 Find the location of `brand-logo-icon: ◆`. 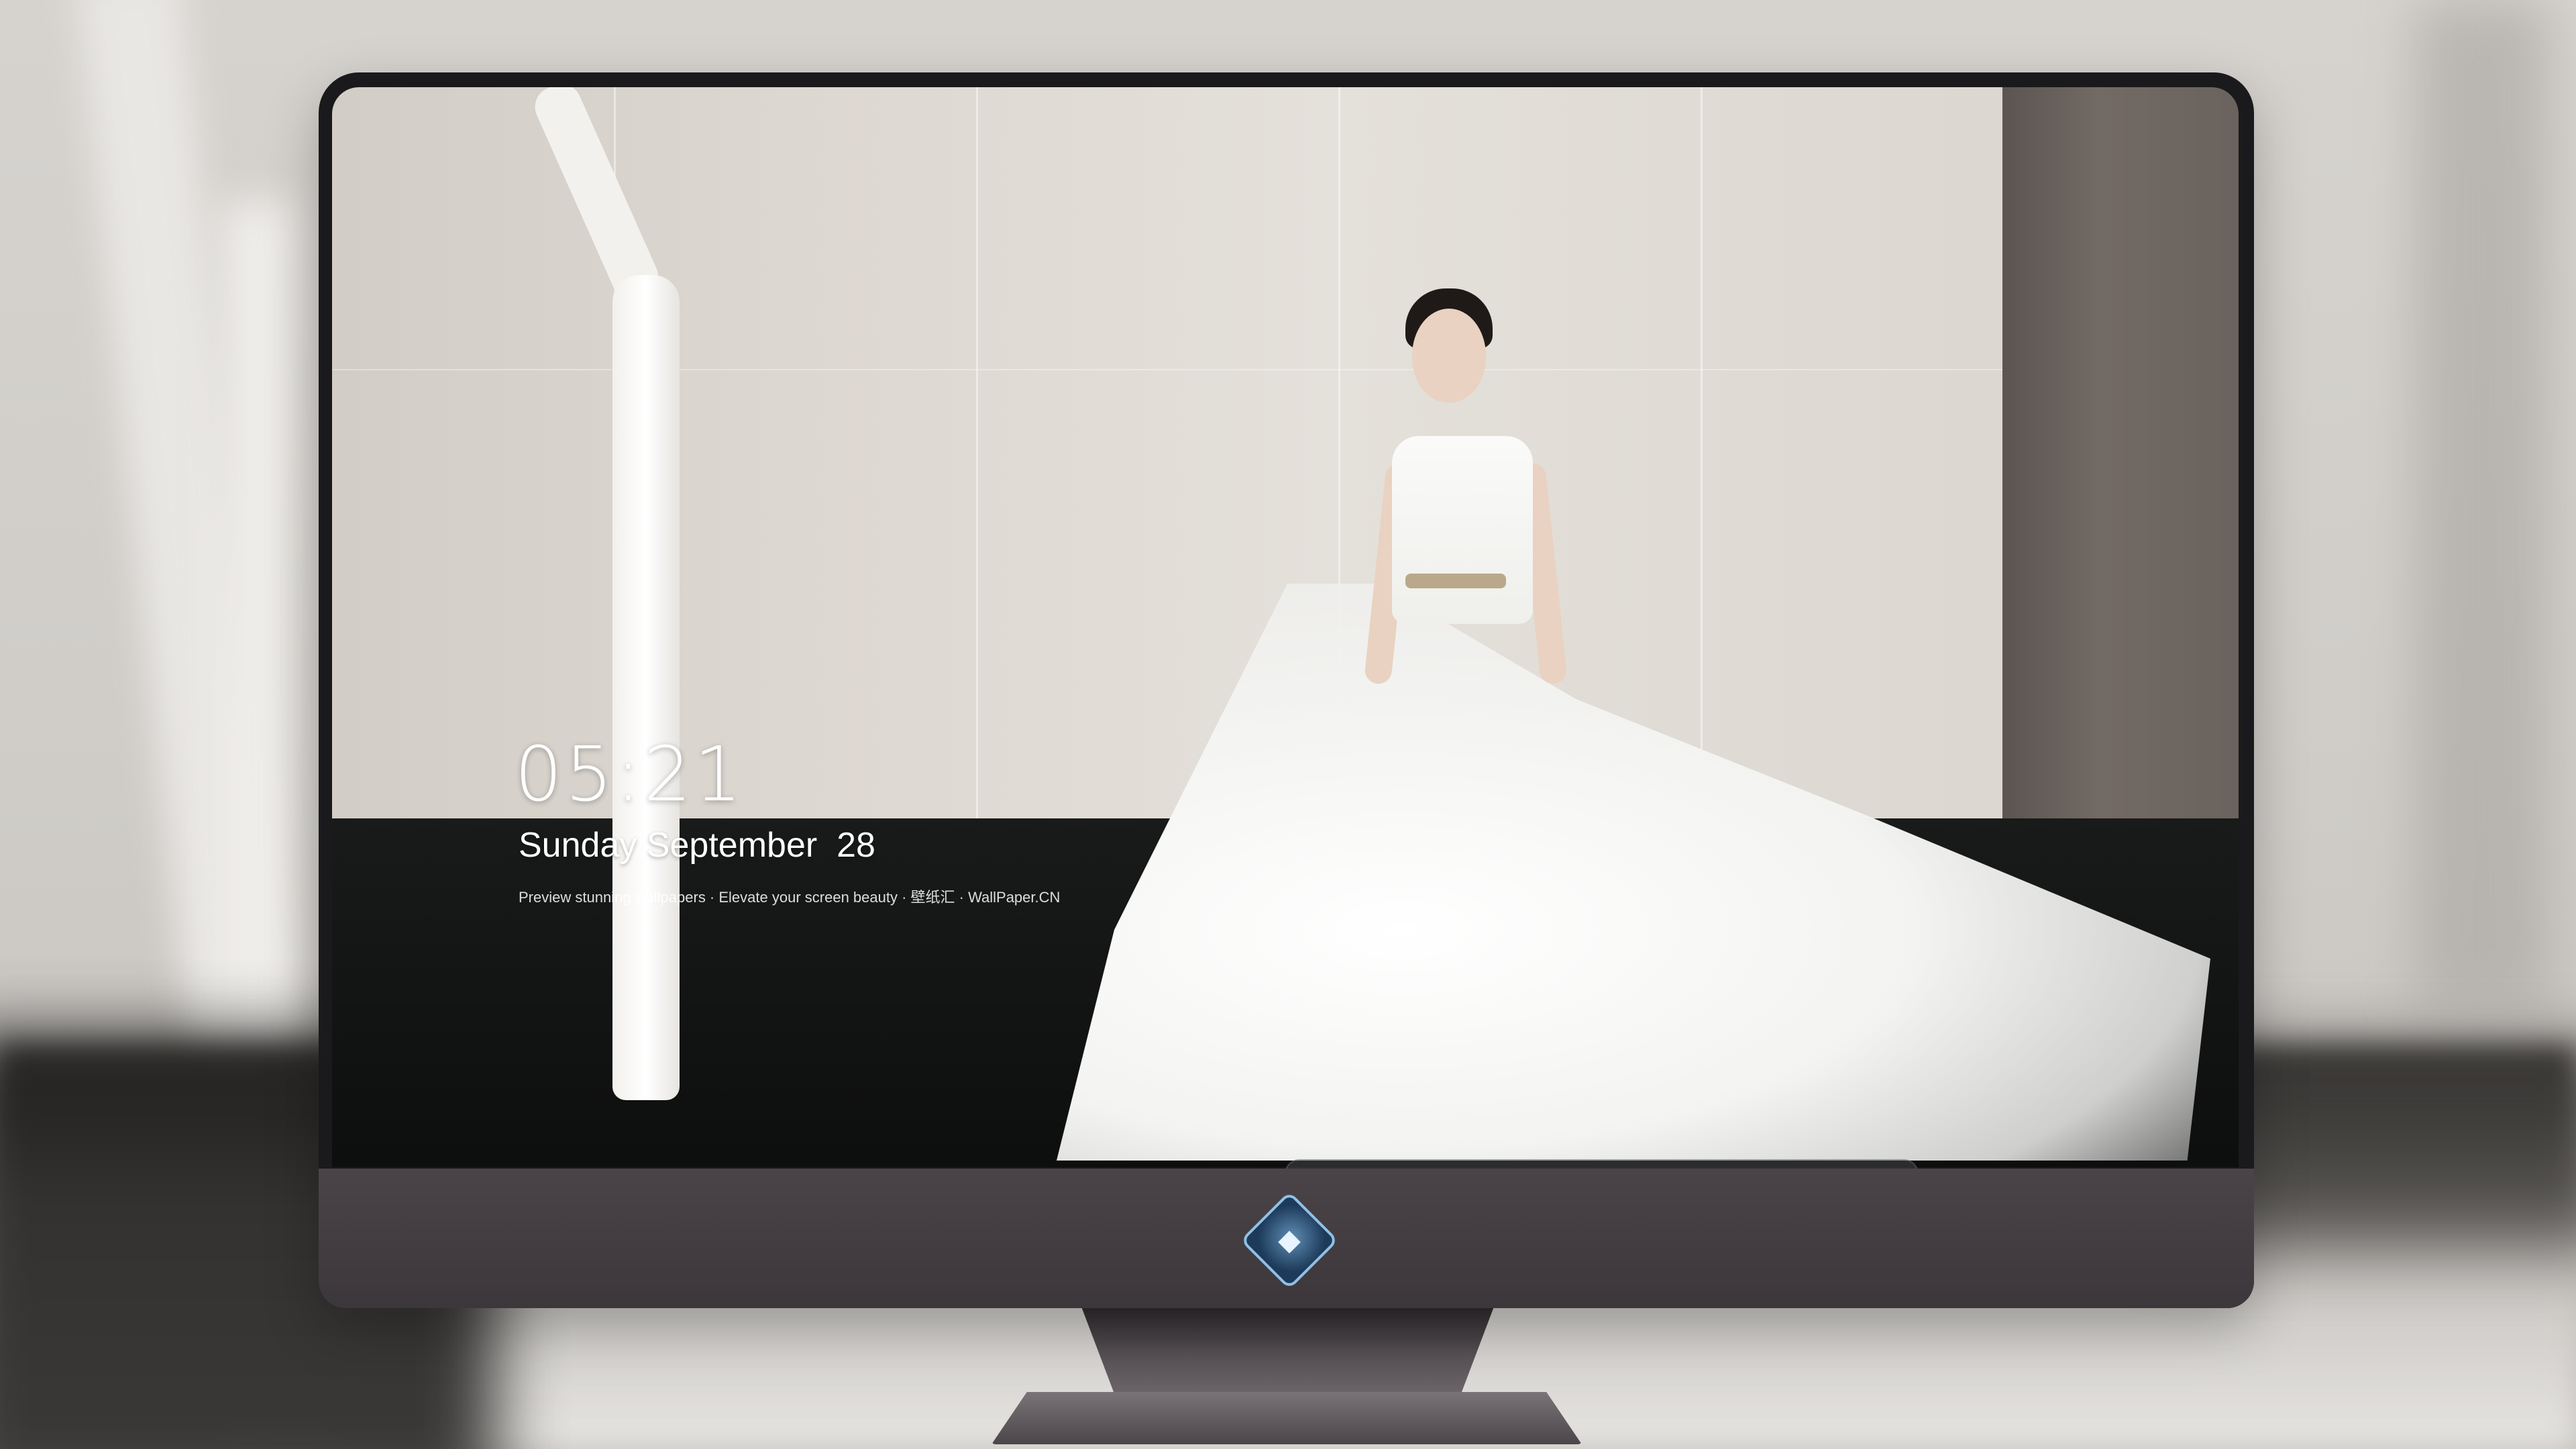

brand-logo-icon: ◆ is located at coordinates (1289, 1240).